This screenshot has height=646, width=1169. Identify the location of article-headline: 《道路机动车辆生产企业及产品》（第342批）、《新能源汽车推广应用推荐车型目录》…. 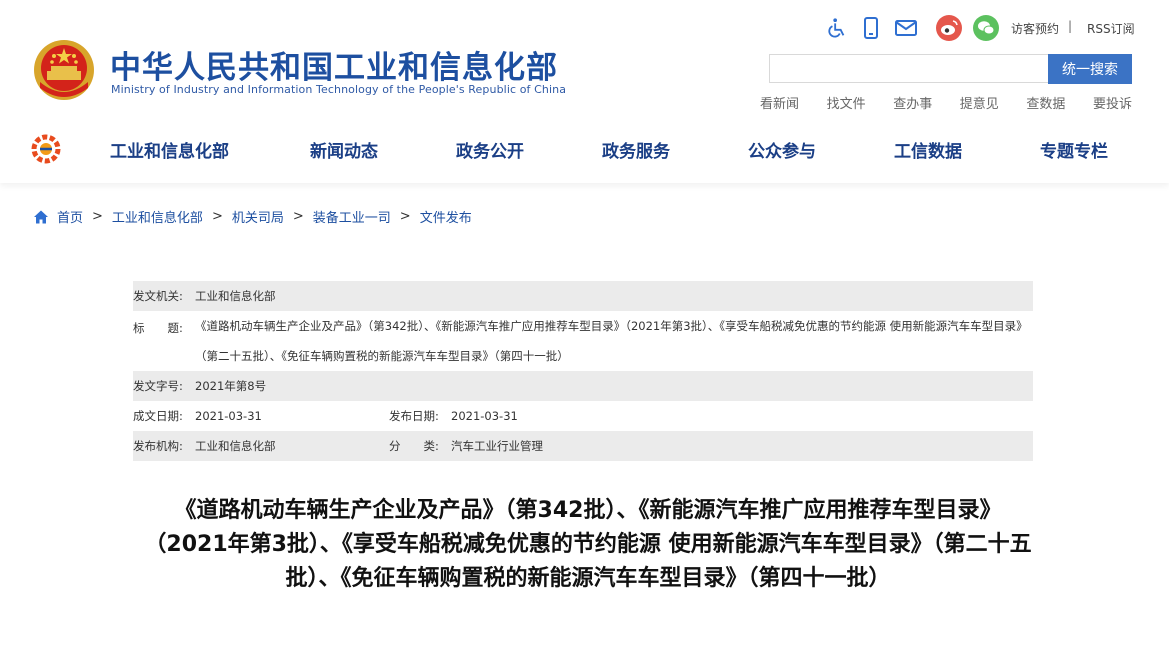
(588, 544).